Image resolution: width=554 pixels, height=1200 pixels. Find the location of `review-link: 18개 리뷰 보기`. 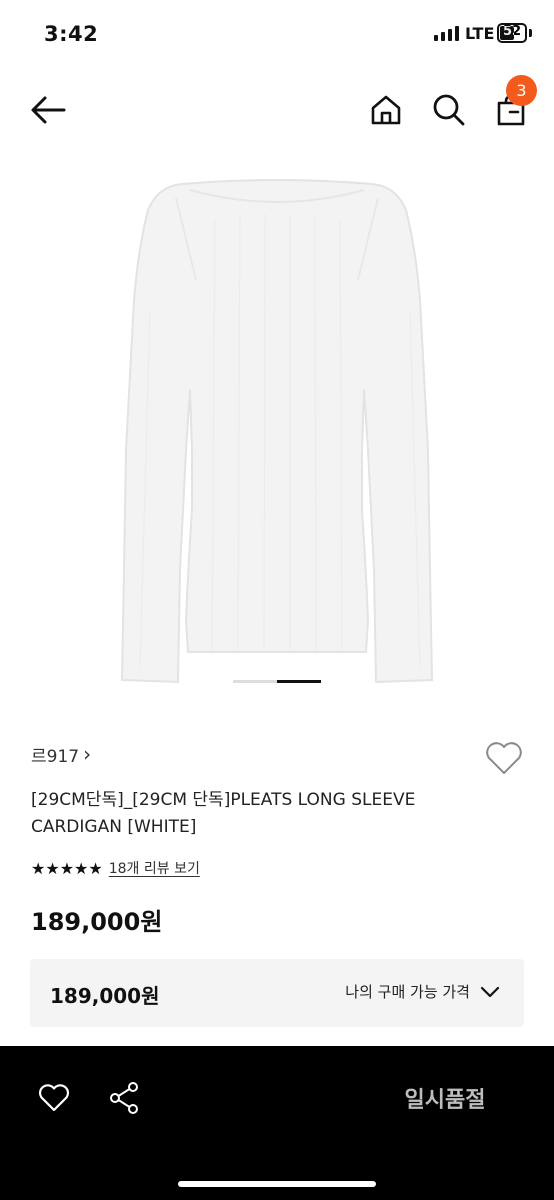

review-link: 18개 리뷰 보기 is located at coordinates (154, 868).